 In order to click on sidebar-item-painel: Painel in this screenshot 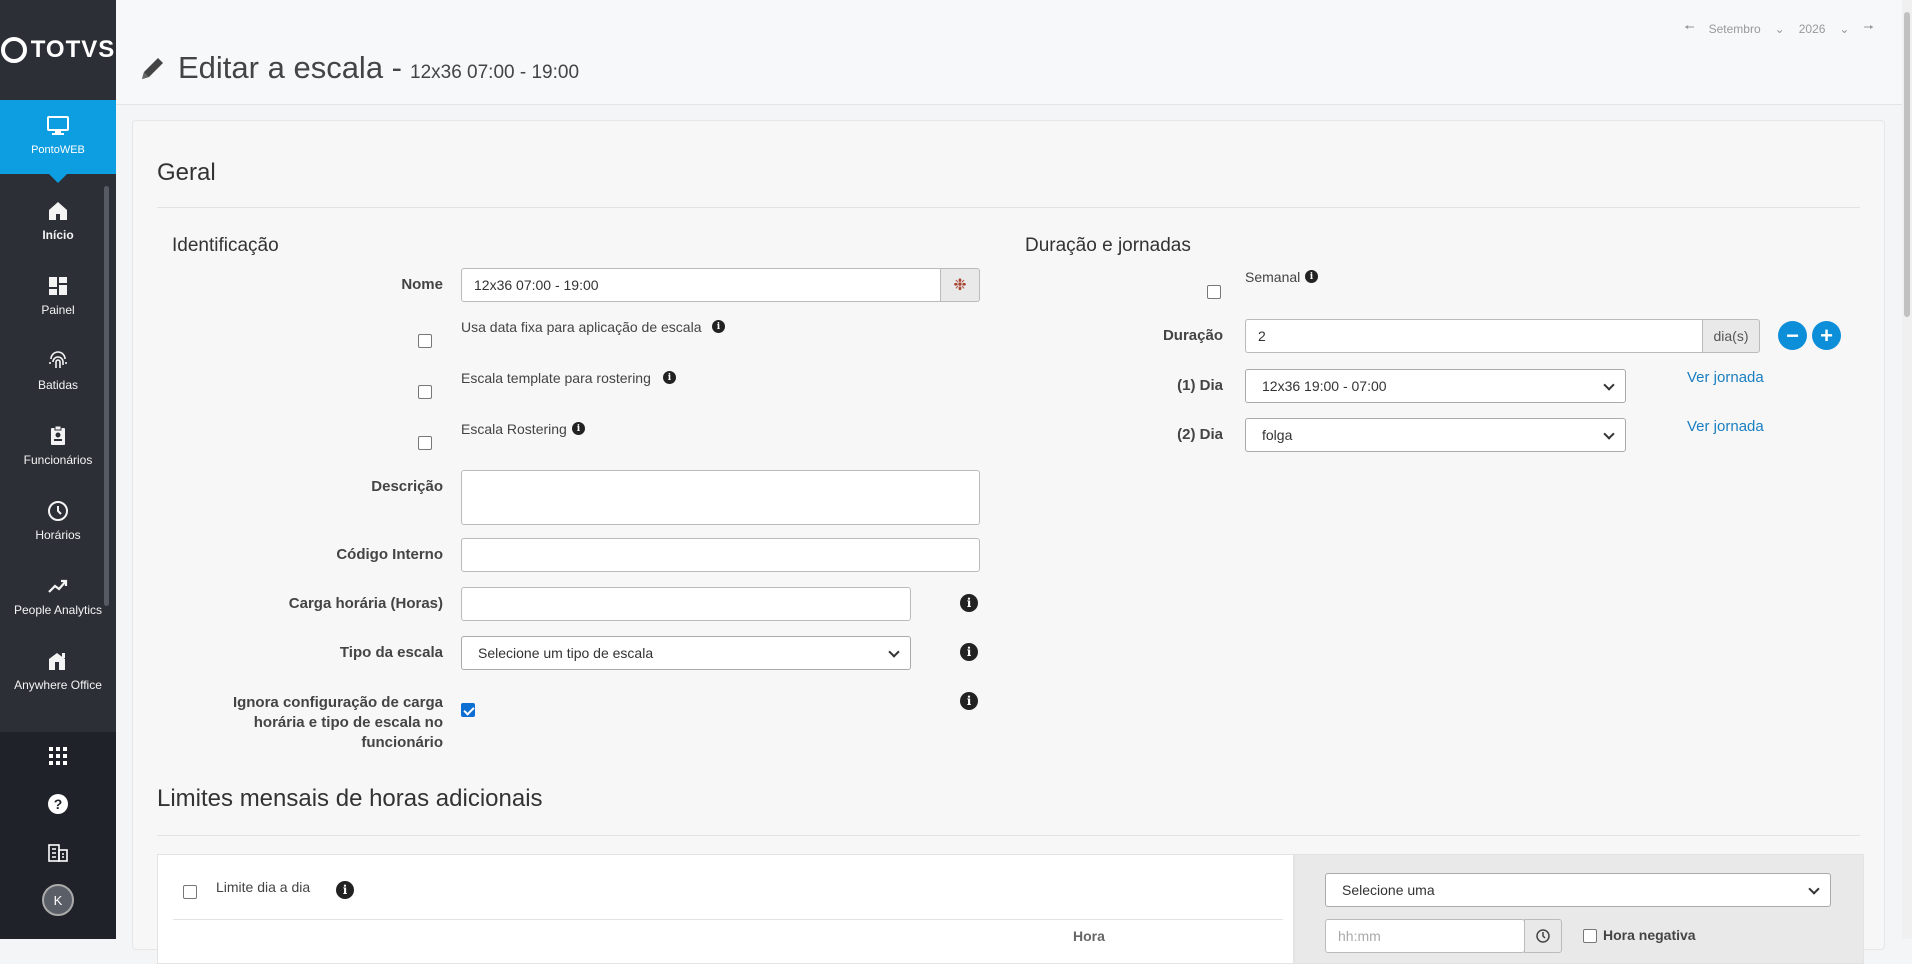, I will do `click(58, 298)`.